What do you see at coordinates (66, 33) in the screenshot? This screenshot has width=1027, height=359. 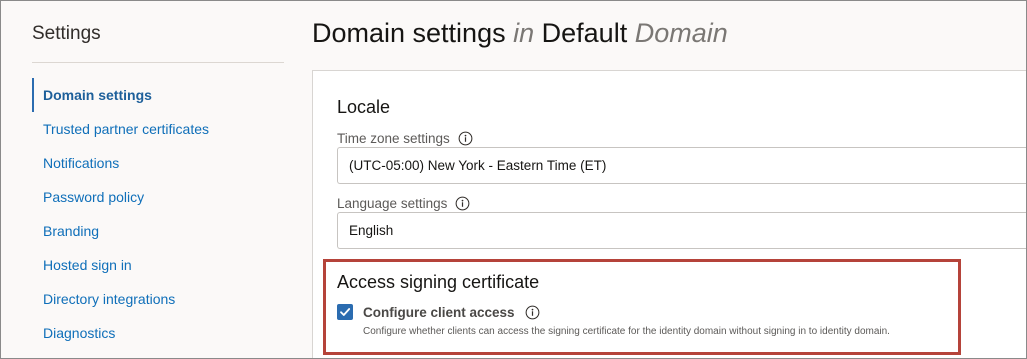 I see `sidebar-title: Settings` at bounding box center [66, 33].